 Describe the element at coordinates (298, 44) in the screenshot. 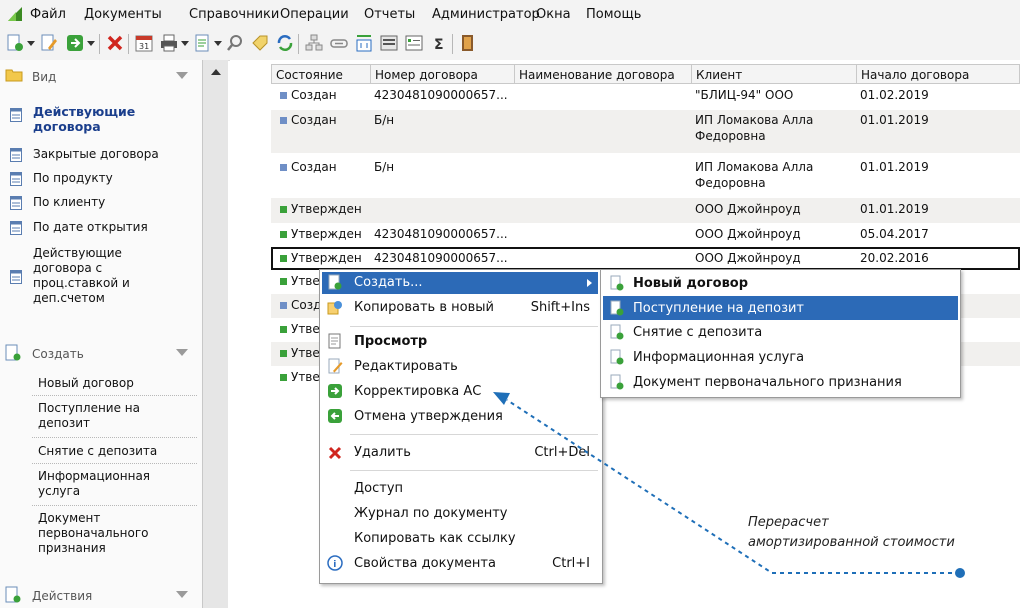

I see `toolbar-separator` at that location.